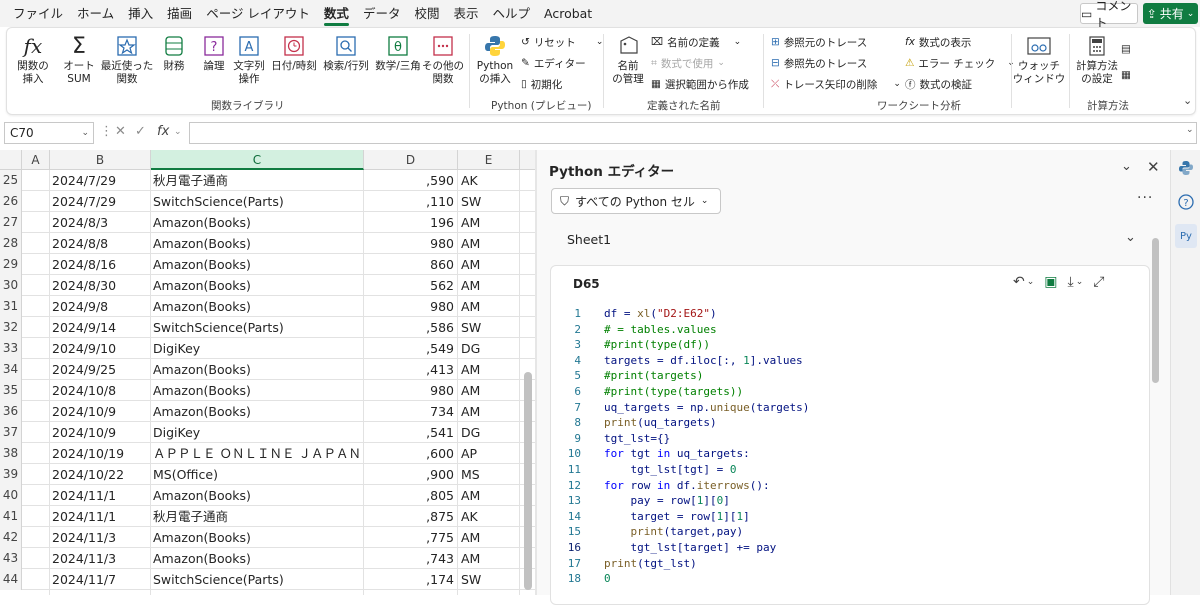  What do you see at coordinates (688, 63) in the screenshot?
I see `use-in-formula-button: ⌗ 数式で使用 ⌄` at bounding box center [688, 63].